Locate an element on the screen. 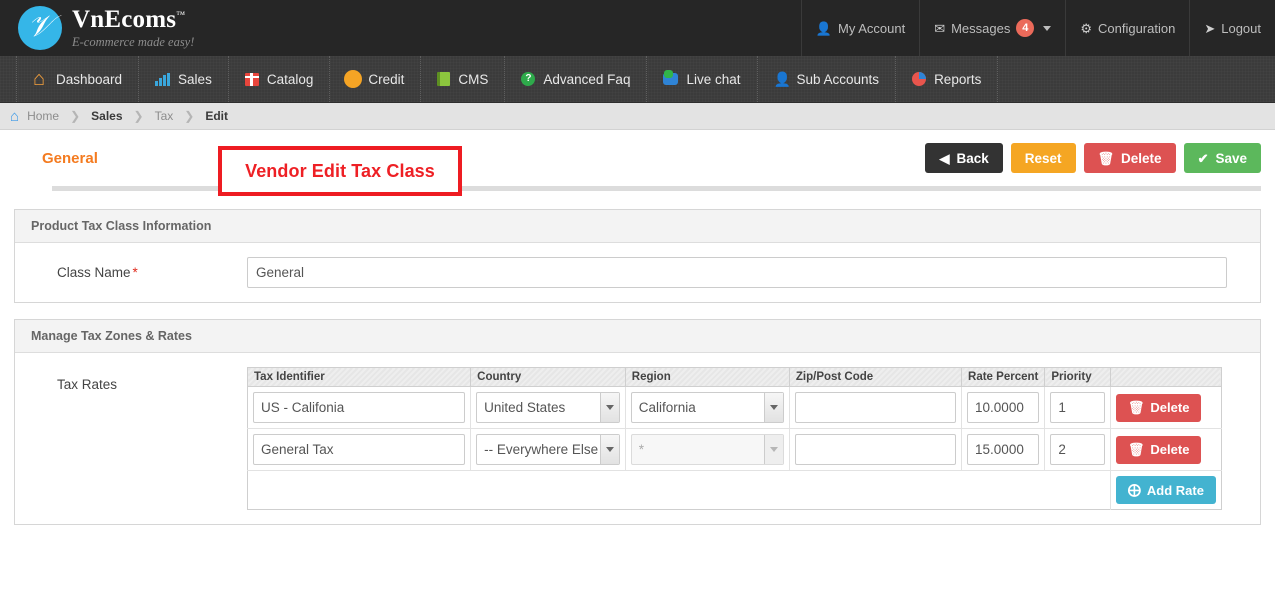  reset-button: Reset is located at coordinates (1043, 158).